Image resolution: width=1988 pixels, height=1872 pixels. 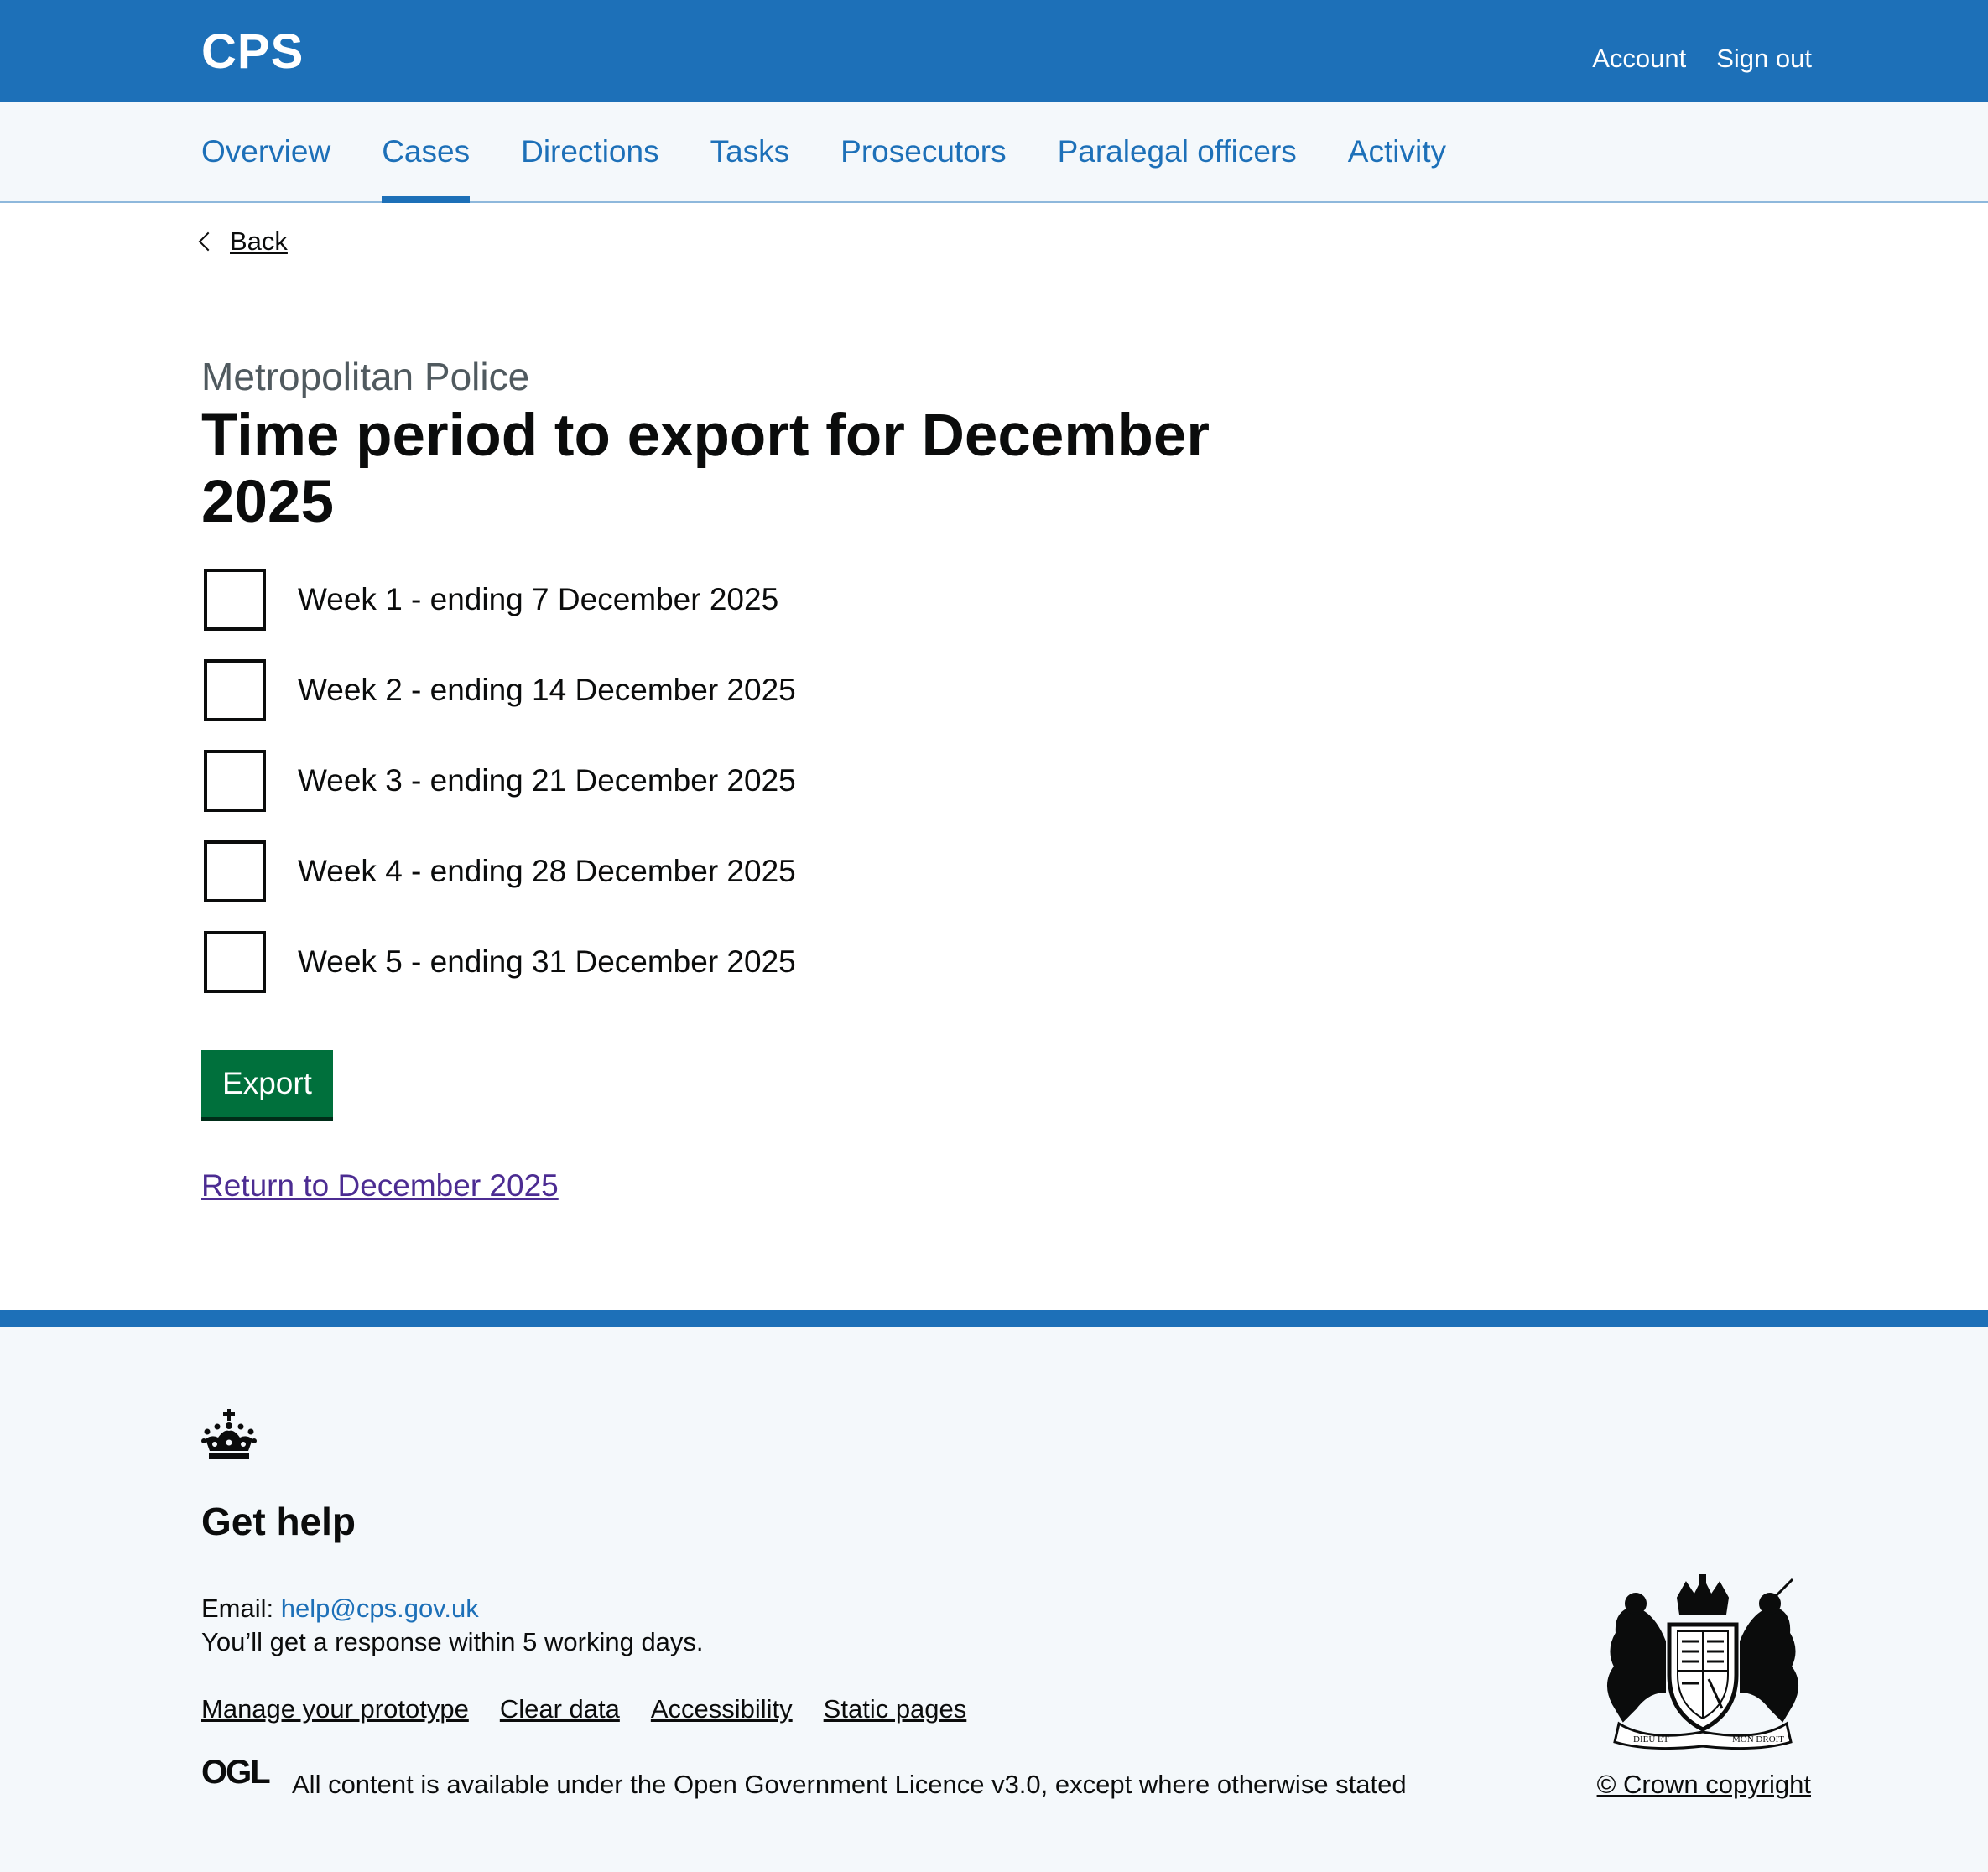 What do you see at coordinates (267, 1083) in the screenshot?
I see `export-button: Export` at bounding box center [267, 1083].